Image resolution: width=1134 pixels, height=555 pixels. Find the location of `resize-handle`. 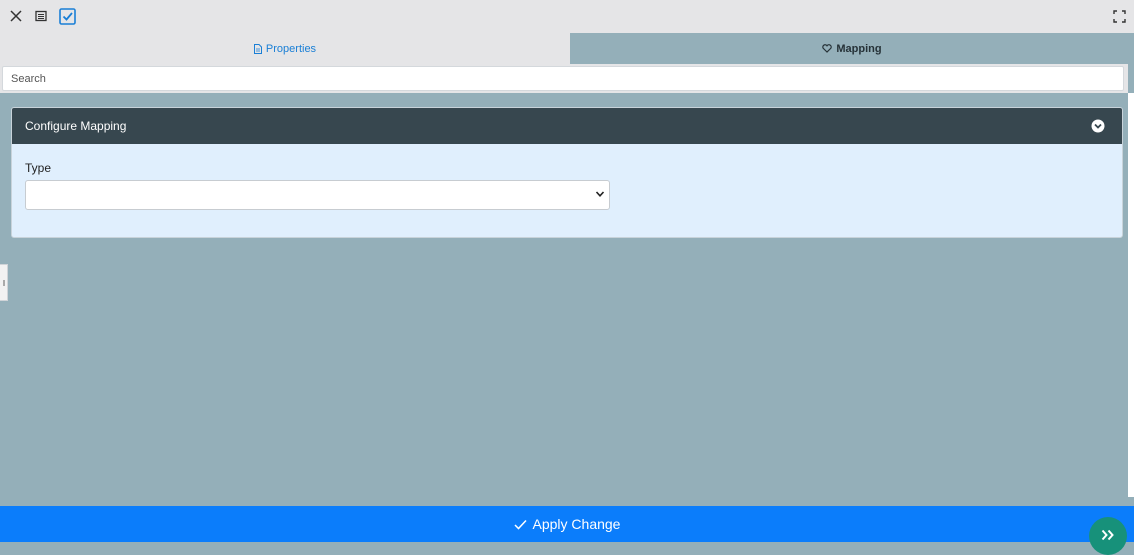

resize-handle is located at coordinates (4, 282).